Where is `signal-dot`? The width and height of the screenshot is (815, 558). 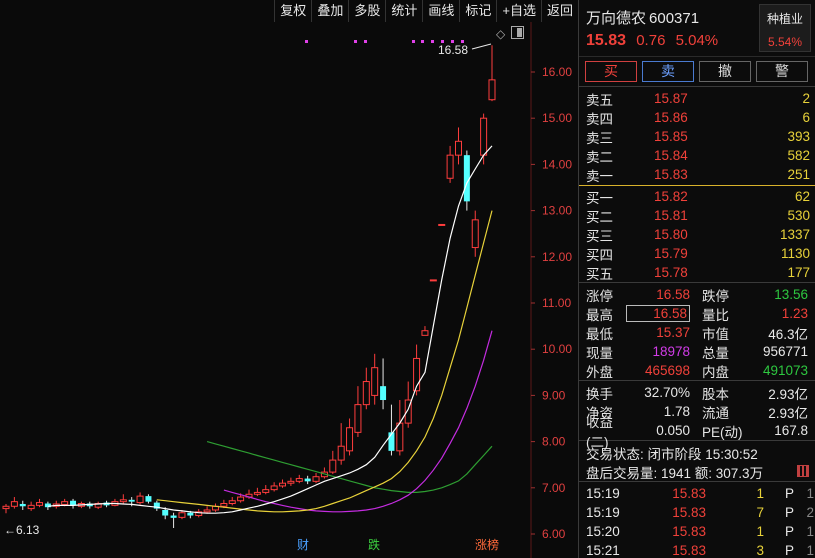 signal-dot is located at coordinates (432, 41).